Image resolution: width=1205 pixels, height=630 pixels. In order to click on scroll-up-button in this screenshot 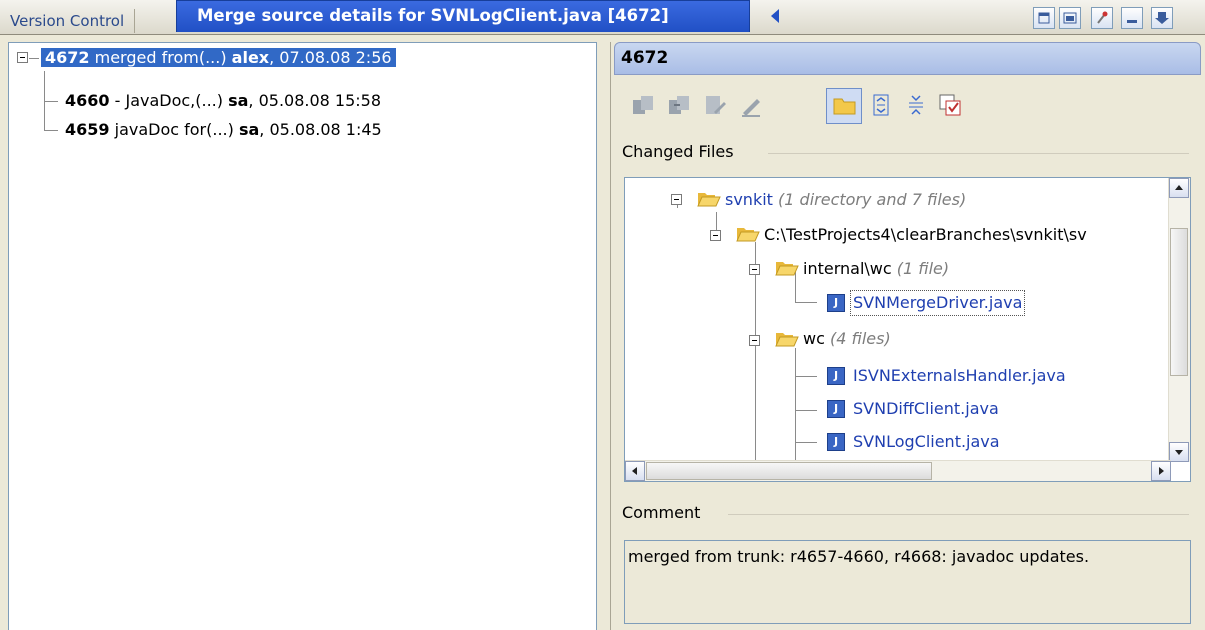, I will do `click(1179, 188)`.